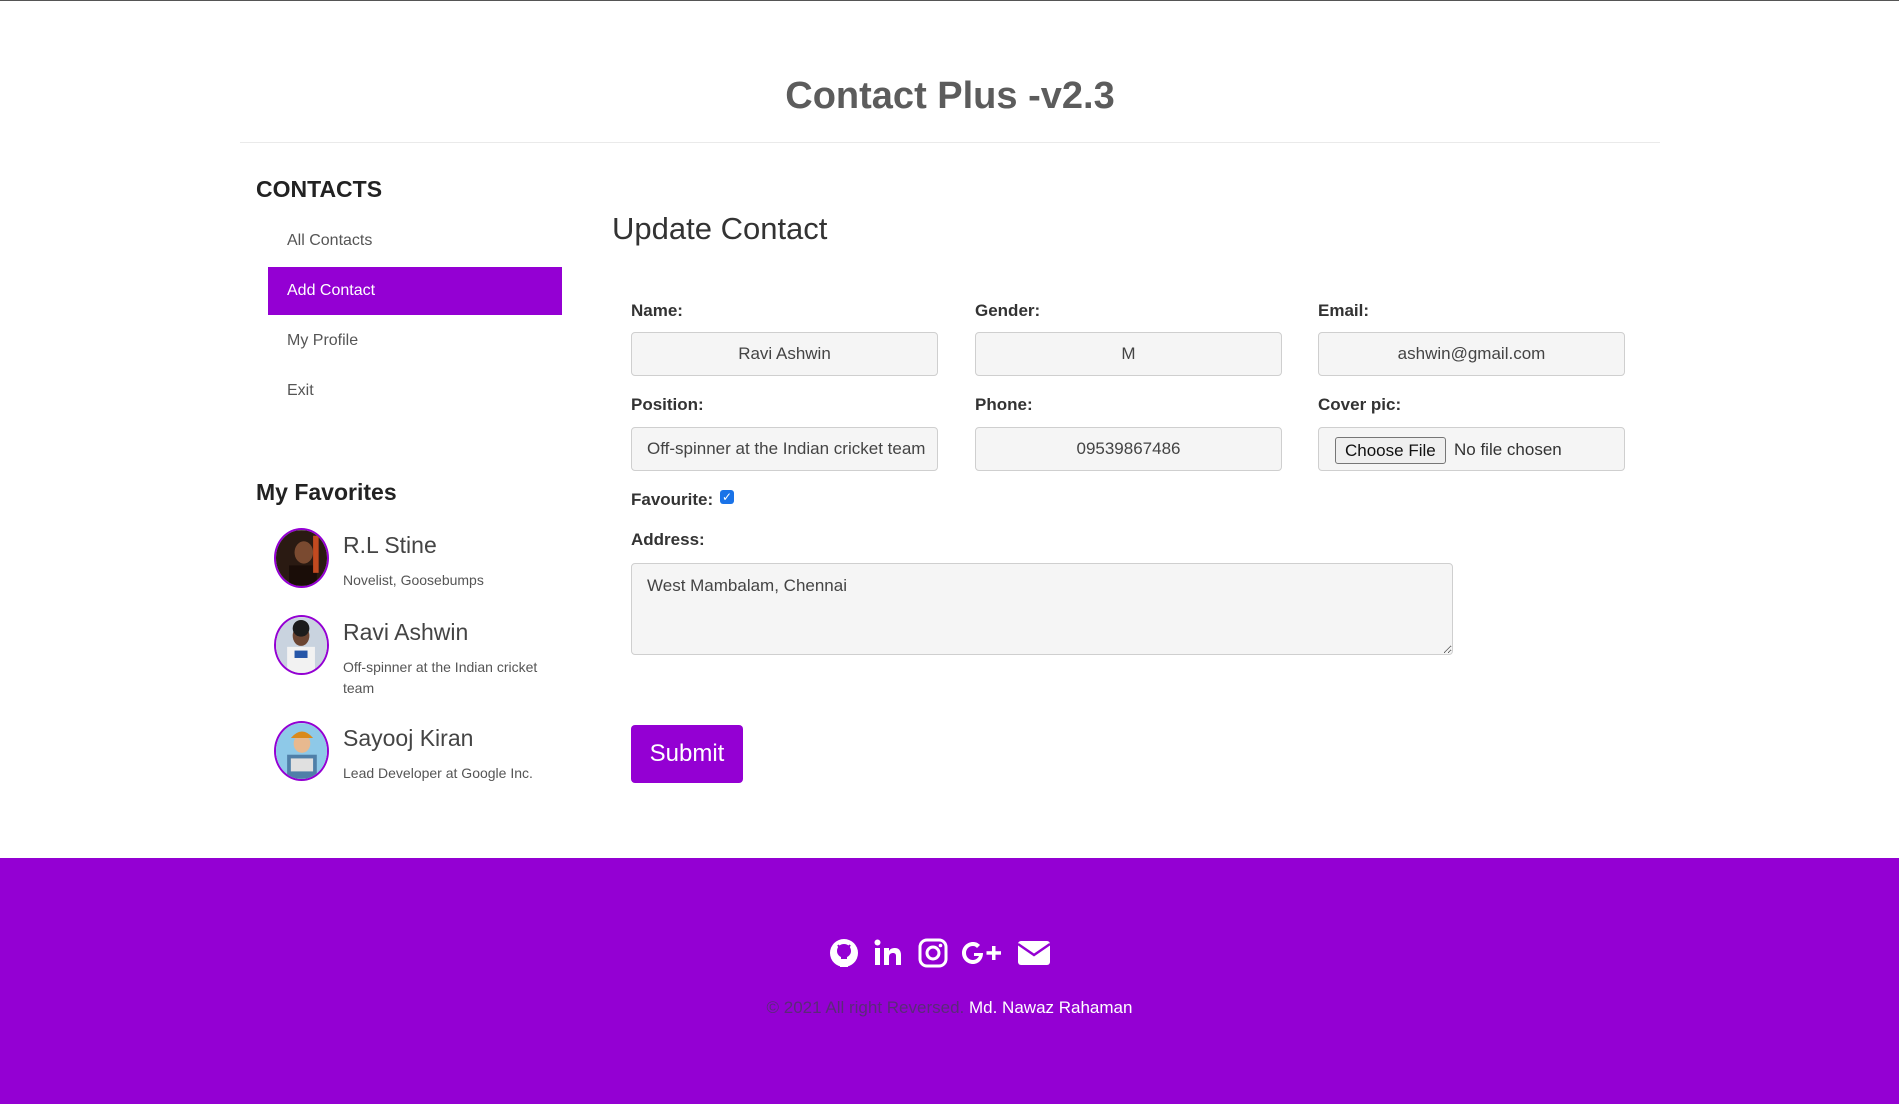  Describe the element at coordinates (687, 754) in the screenshot. I see `submit-button: Submit` at that location.